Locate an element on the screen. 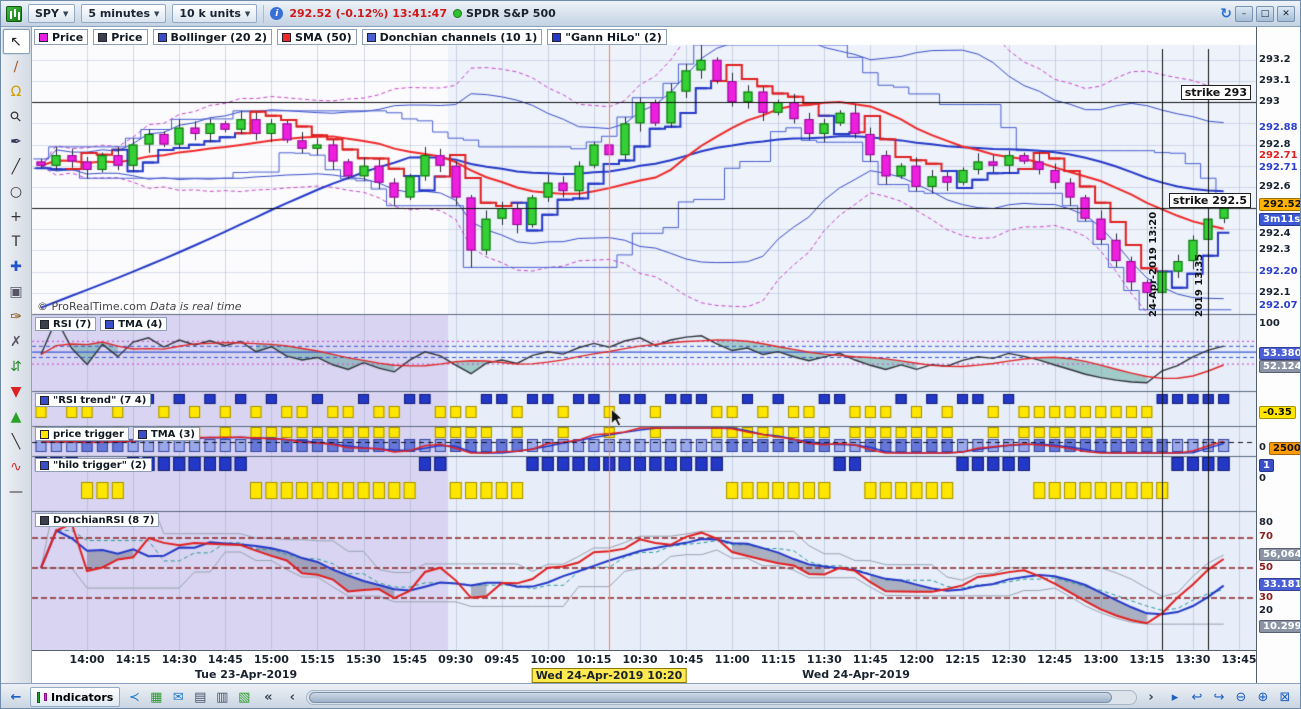  strike-292.5-label: strike 292.5 is located at coordinates (1209, 201).